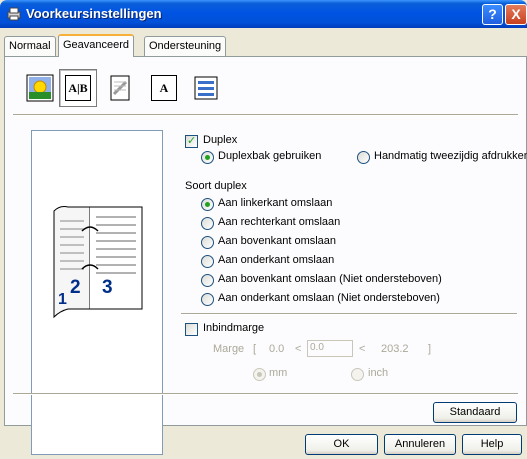  I want to click on device-options-button, so click(206, 88).